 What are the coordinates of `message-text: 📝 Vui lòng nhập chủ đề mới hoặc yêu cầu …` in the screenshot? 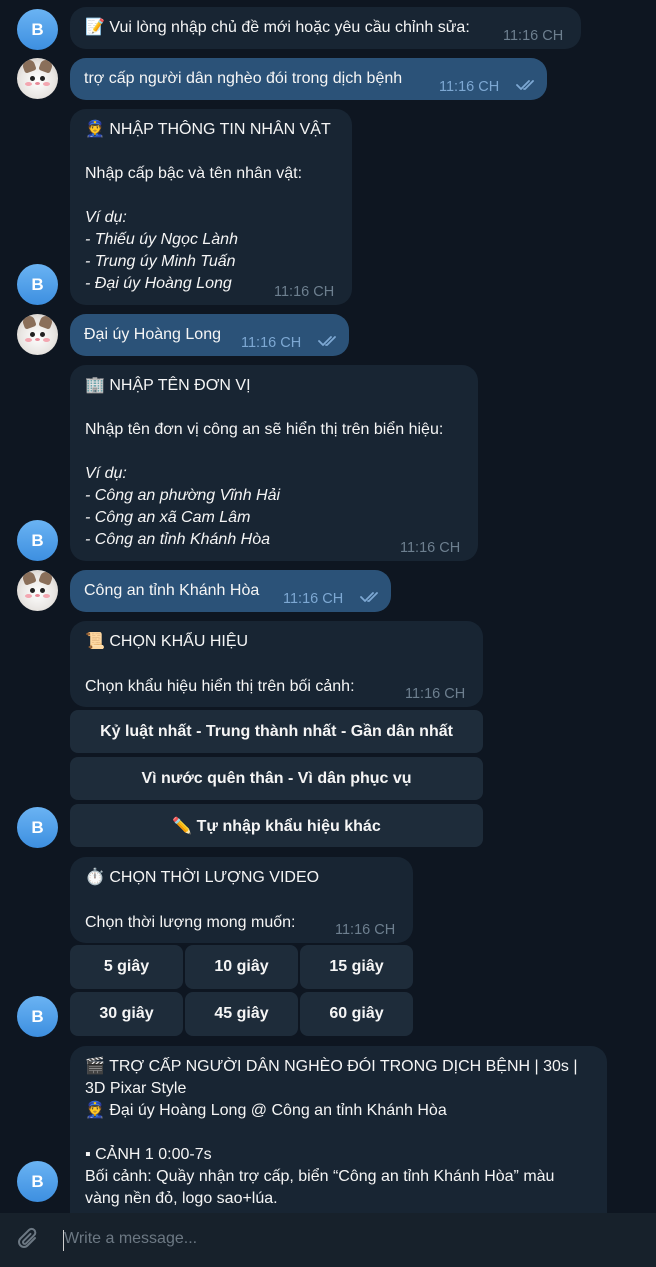 It's located at (277, 27).